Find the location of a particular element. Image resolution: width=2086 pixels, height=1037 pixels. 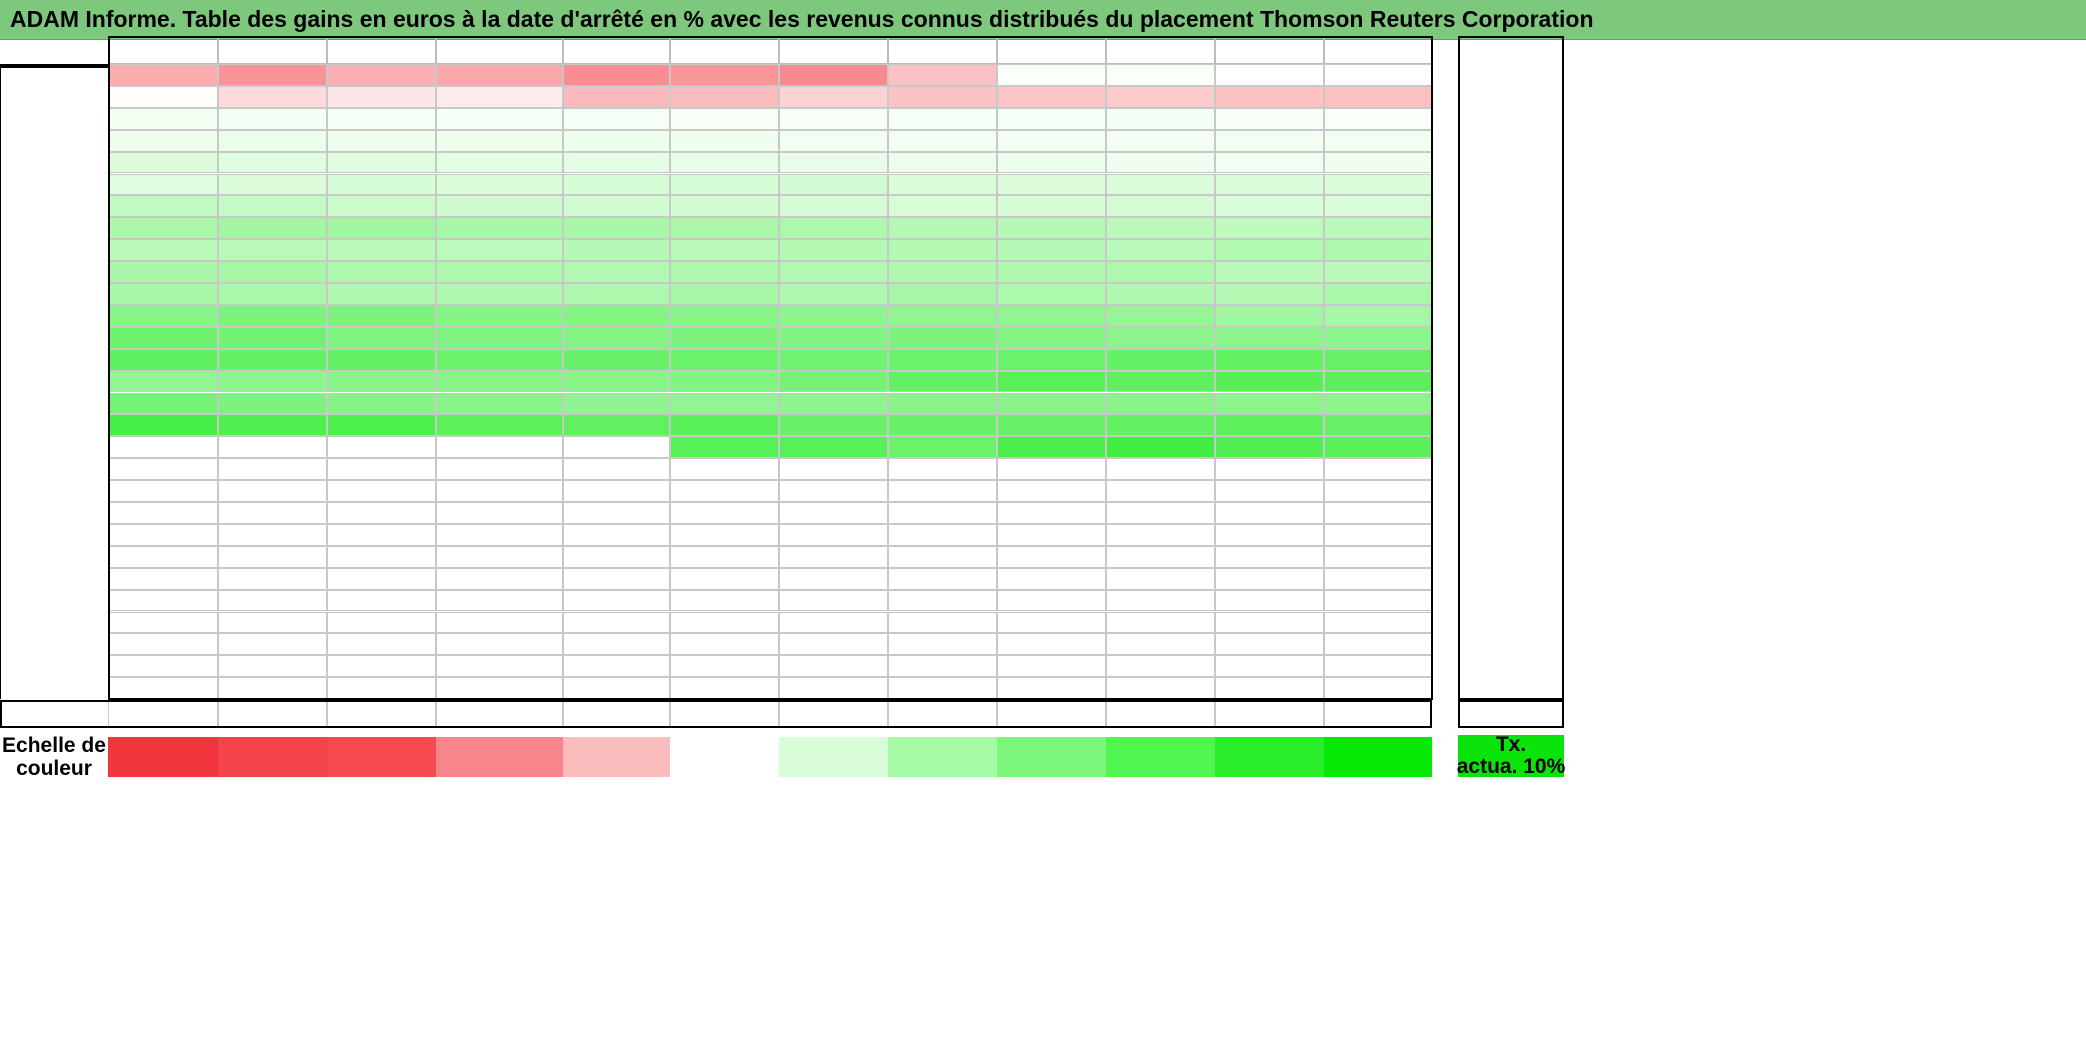

footer-rate-cell is located at coordinates (381, 714).